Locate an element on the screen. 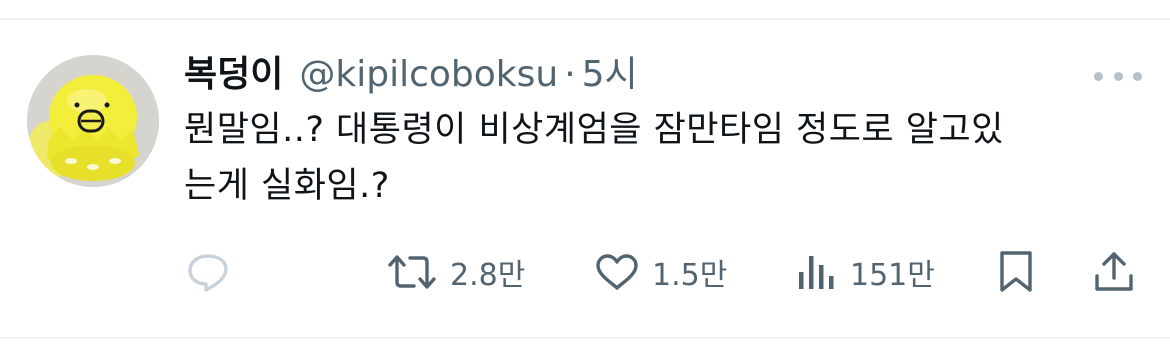  reply-icon is located at coordinates (208, 273).